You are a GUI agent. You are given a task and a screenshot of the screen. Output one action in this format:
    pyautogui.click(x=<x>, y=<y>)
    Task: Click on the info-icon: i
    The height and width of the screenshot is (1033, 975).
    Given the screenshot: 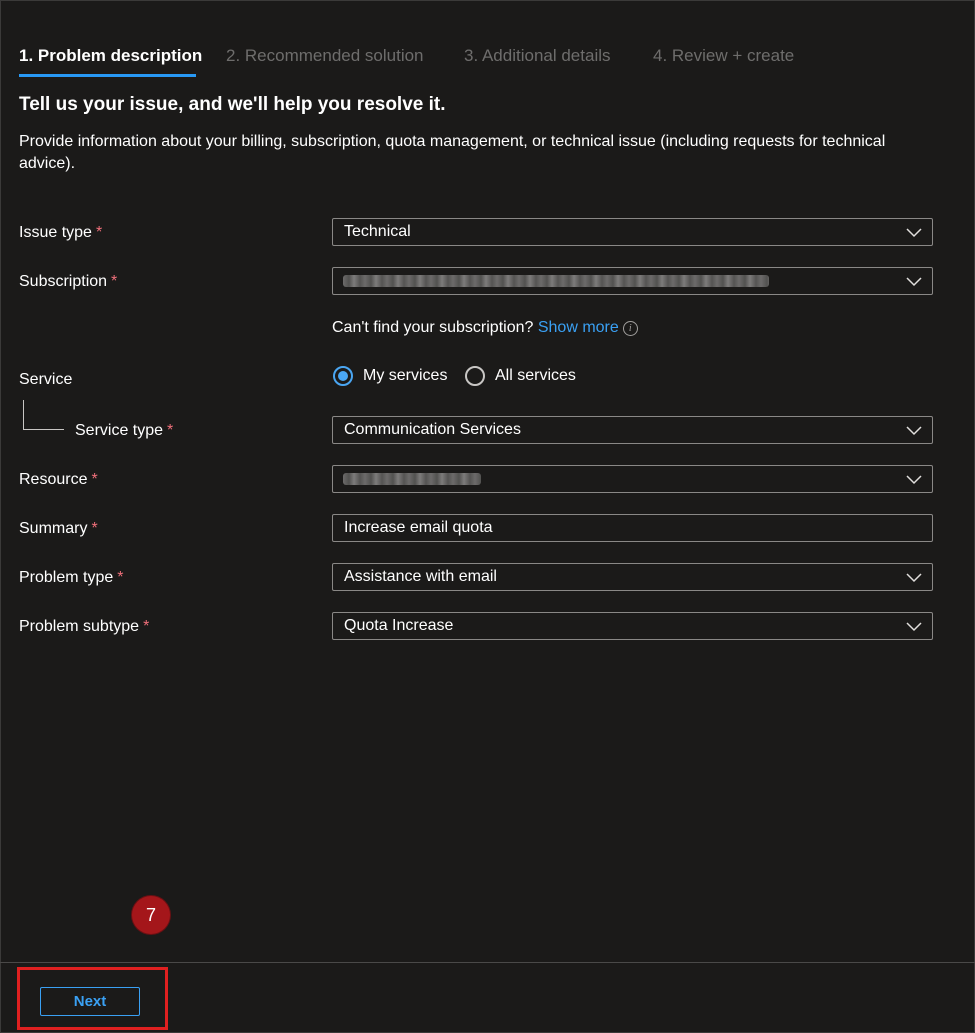 What is the action you would take?
    pyautogui.click(x=630, y=328)
    